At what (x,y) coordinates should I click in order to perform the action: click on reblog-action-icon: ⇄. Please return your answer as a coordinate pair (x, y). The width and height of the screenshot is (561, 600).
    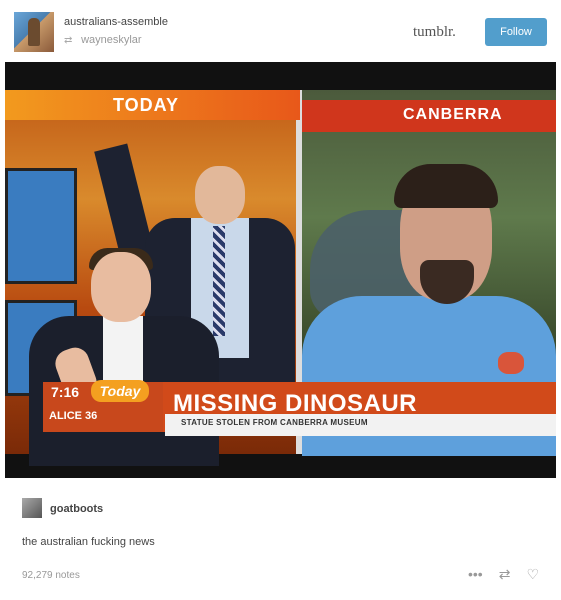
    Looking at the image, I should click on (505, 574).